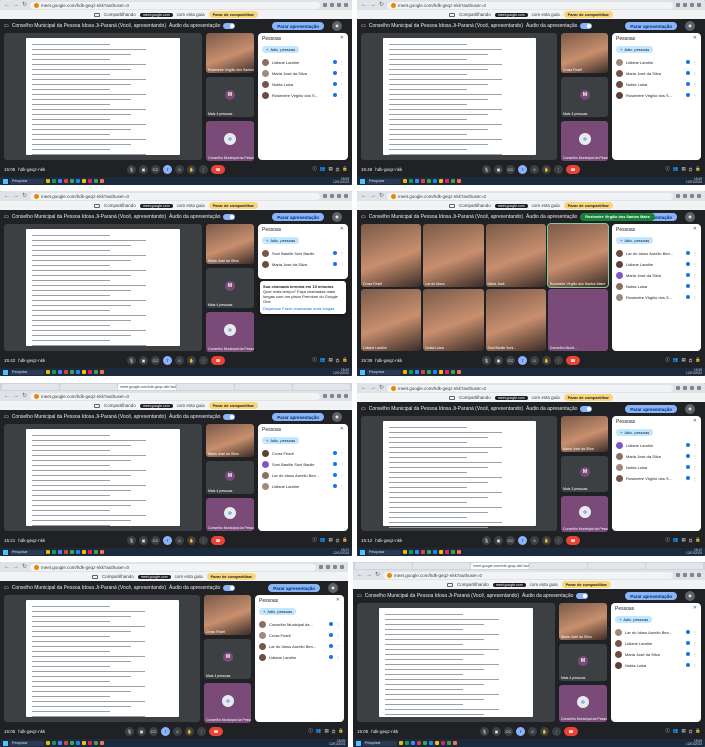  What do you see at coordinates (695, 38) in the screenshot?
I see `close-icon: ✕` at bounding box center [695, 38].